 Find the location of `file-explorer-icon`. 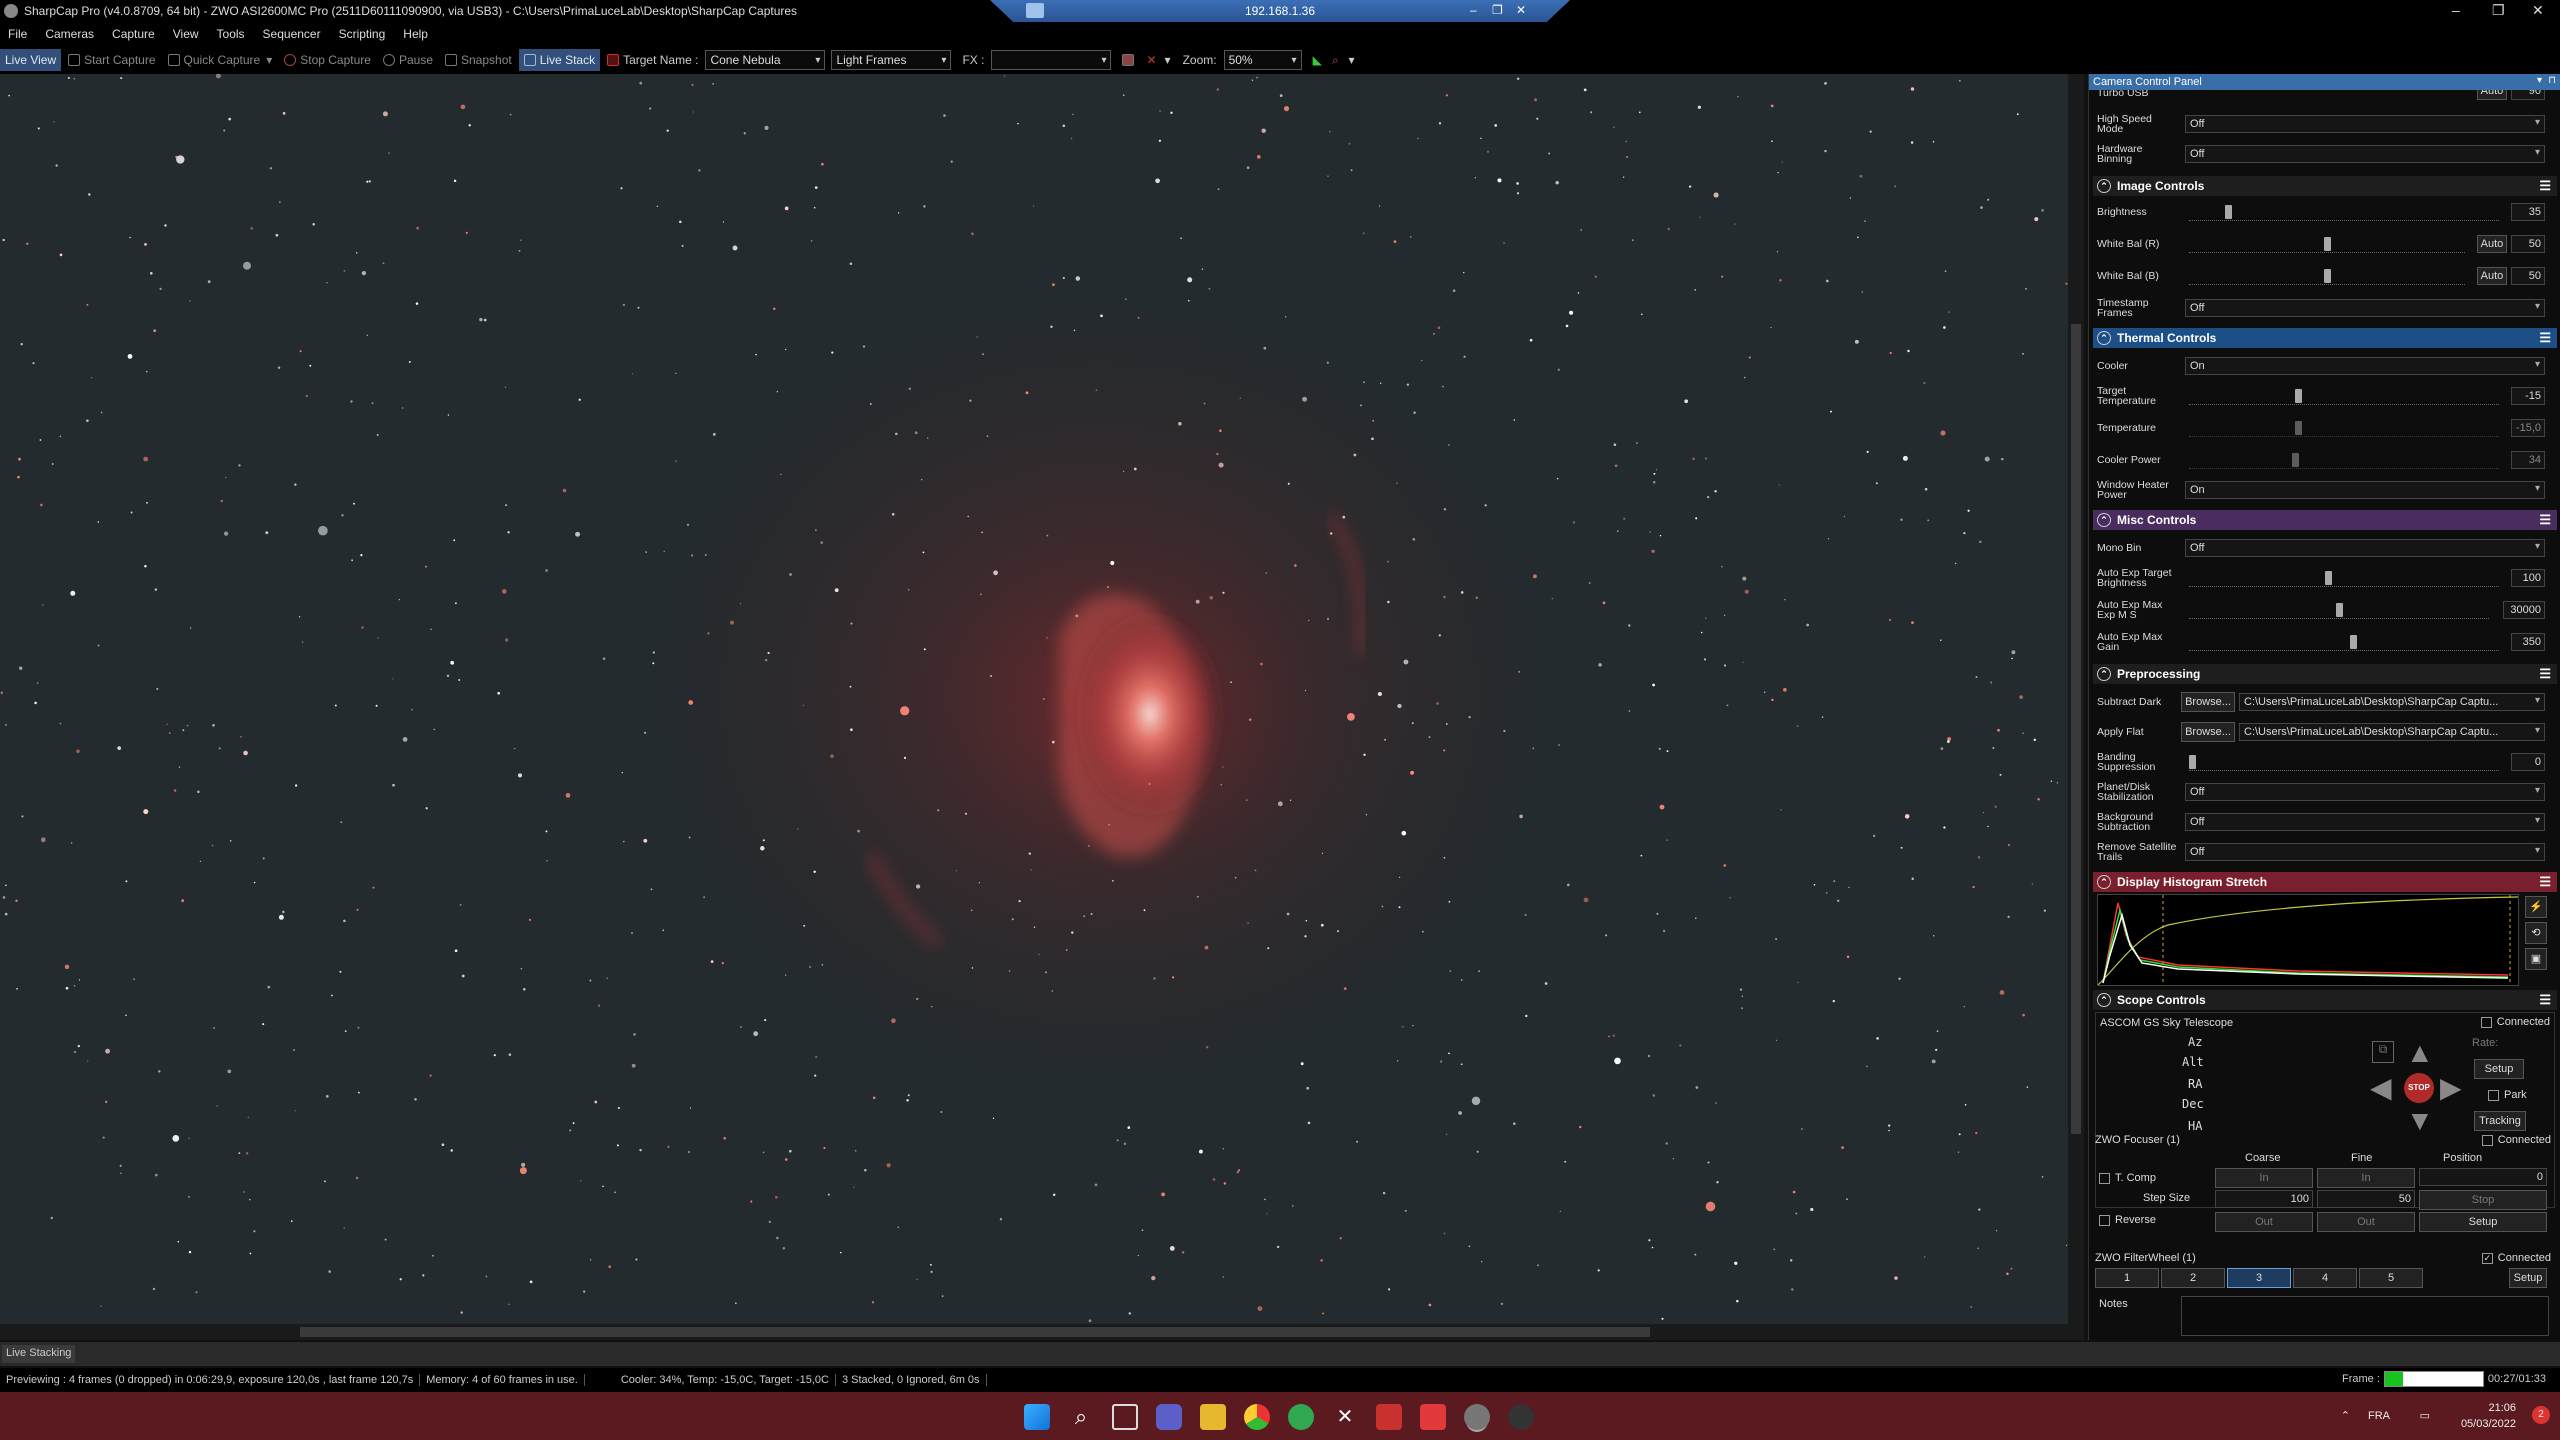

file-explorer-icon is located at coordinates (1213, 1417).